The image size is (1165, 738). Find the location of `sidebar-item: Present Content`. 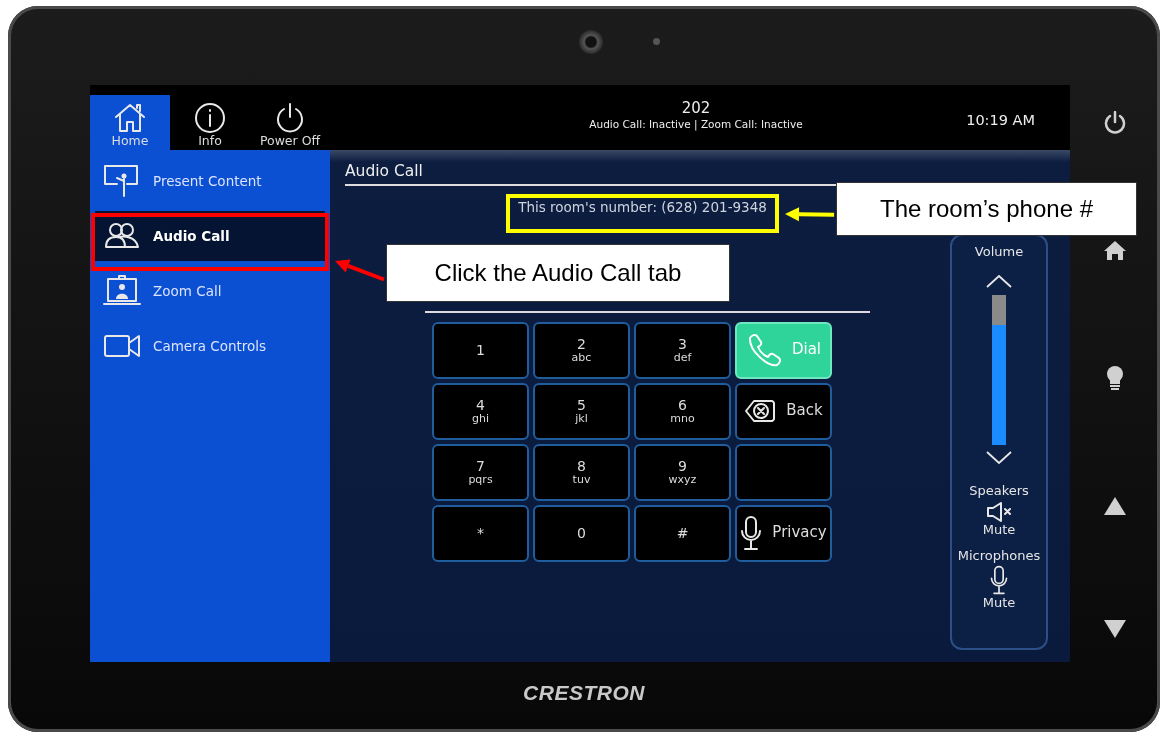

sidebar-item: Present Content is located at coordinates (210, 181).